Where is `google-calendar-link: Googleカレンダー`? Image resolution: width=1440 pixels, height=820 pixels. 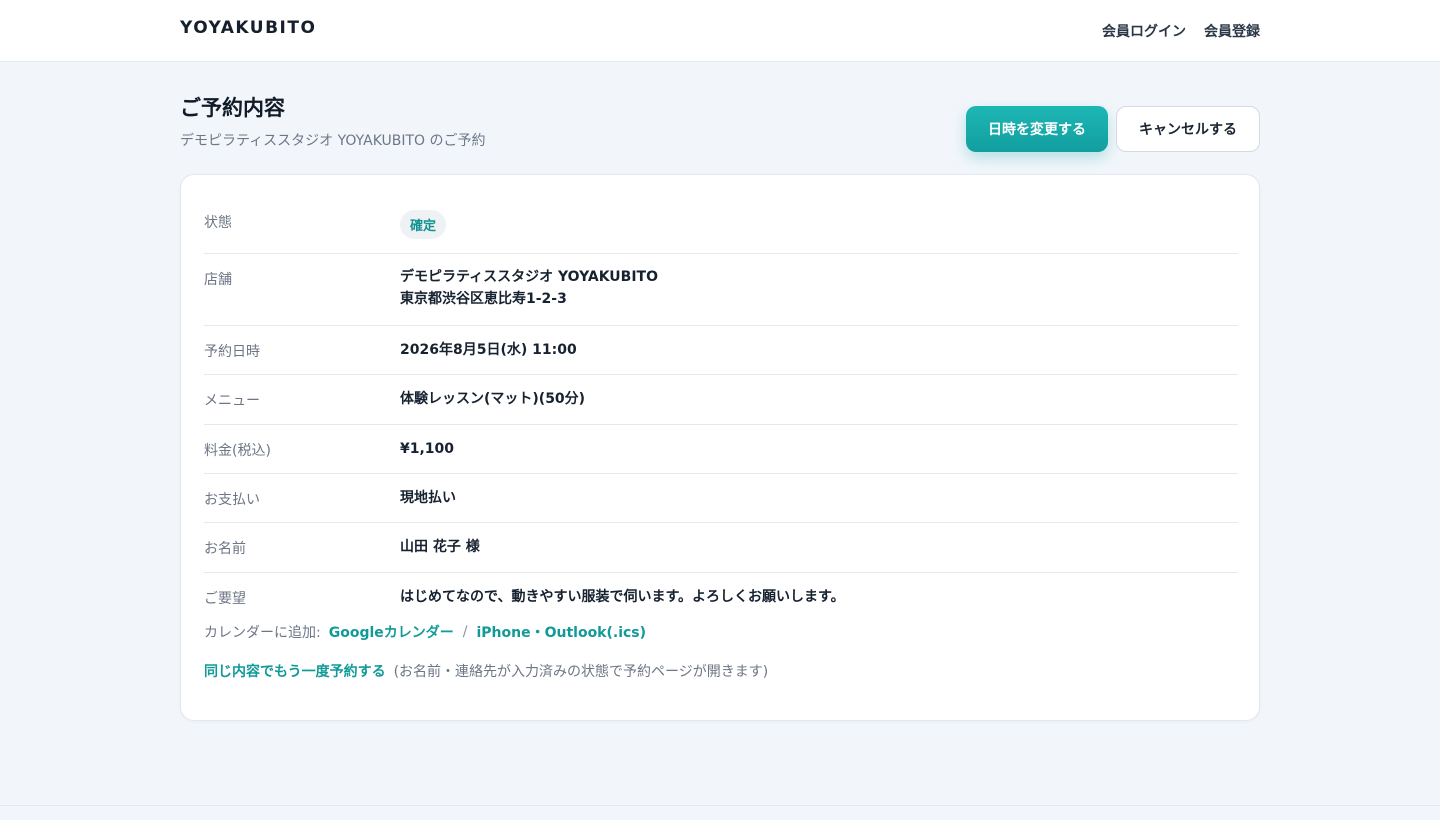
google-calendar-link: Googleカレンダー is located at coordinates (391, 632).